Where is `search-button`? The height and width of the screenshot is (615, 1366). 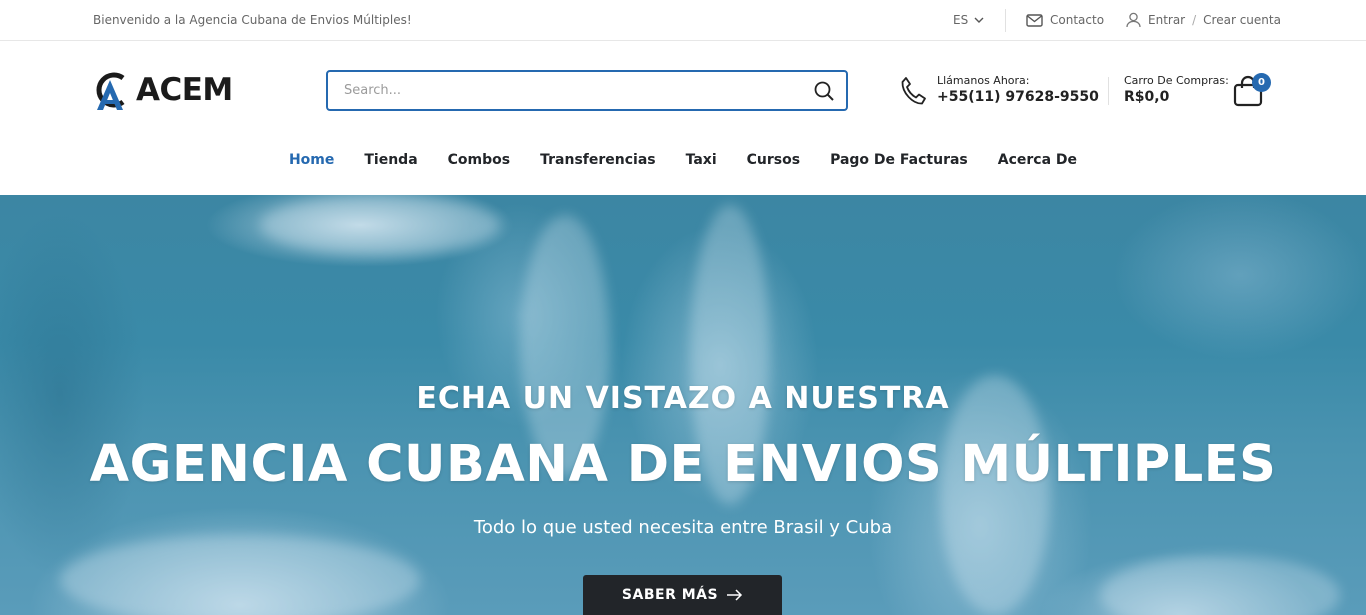
search-button is located at coordinates (824, 90).